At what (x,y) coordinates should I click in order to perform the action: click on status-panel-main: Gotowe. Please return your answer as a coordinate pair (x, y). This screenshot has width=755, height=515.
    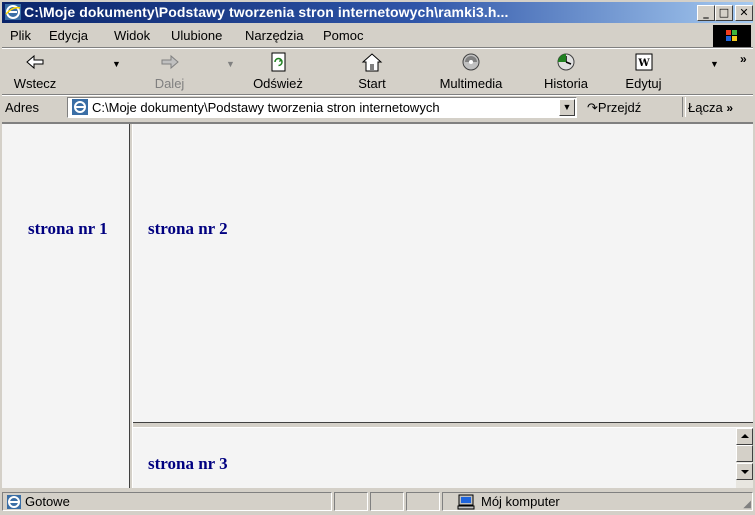
    Looking at the image, I should click on (167, 501).